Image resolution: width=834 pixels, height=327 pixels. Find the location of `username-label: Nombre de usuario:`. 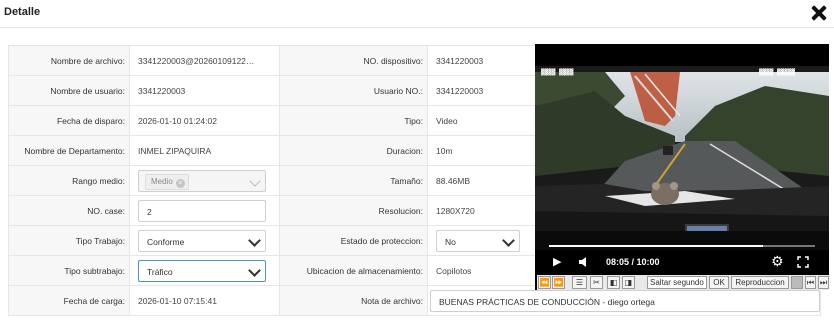

username-label: Nombre de usuario: is located at coordinates (69, 90).